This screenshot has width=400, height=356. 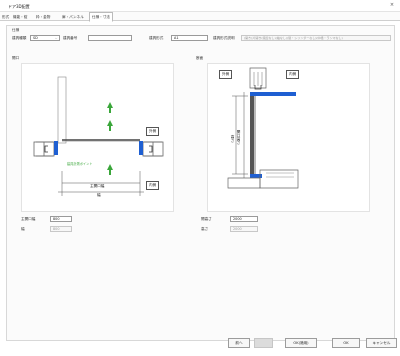 What do you see at coordinates (252, 136) in the screenshot?
I see `door-section` at bounding box center [252, 136].